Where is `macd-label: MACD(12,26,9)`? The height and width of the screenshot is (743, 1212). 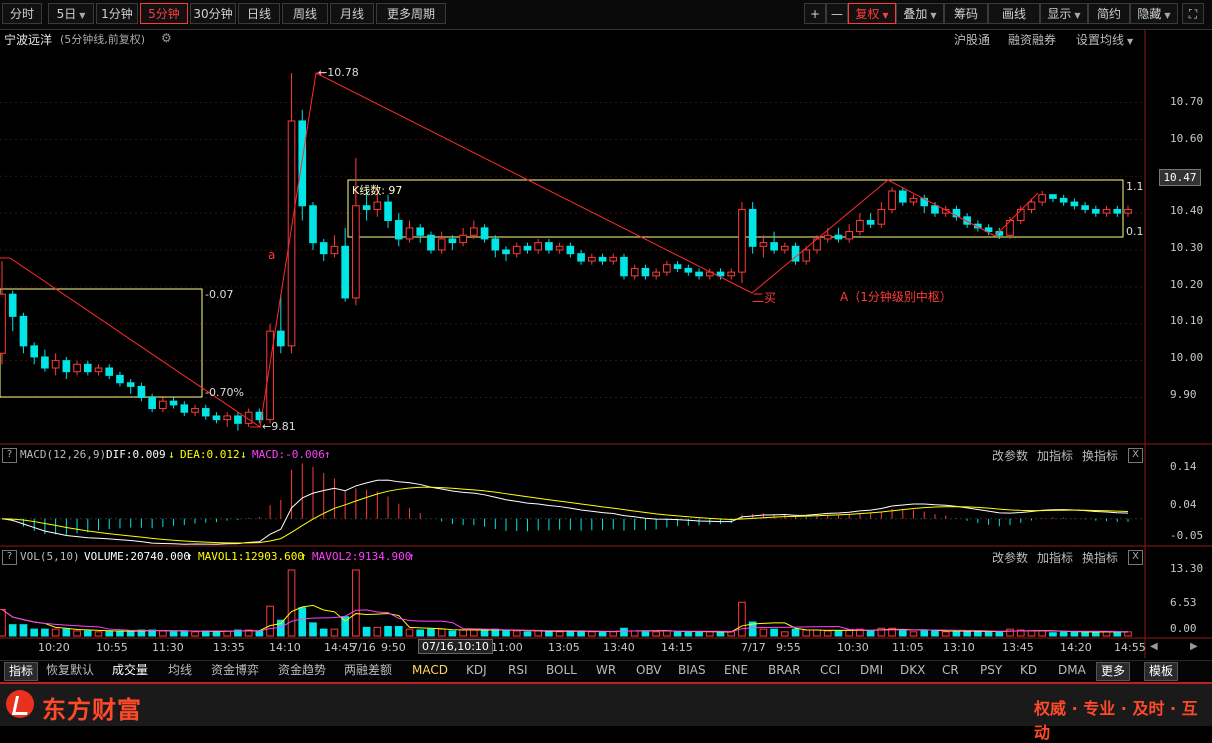 macd-label: MACD(12,26,9) is located at coordinates (63, 454).